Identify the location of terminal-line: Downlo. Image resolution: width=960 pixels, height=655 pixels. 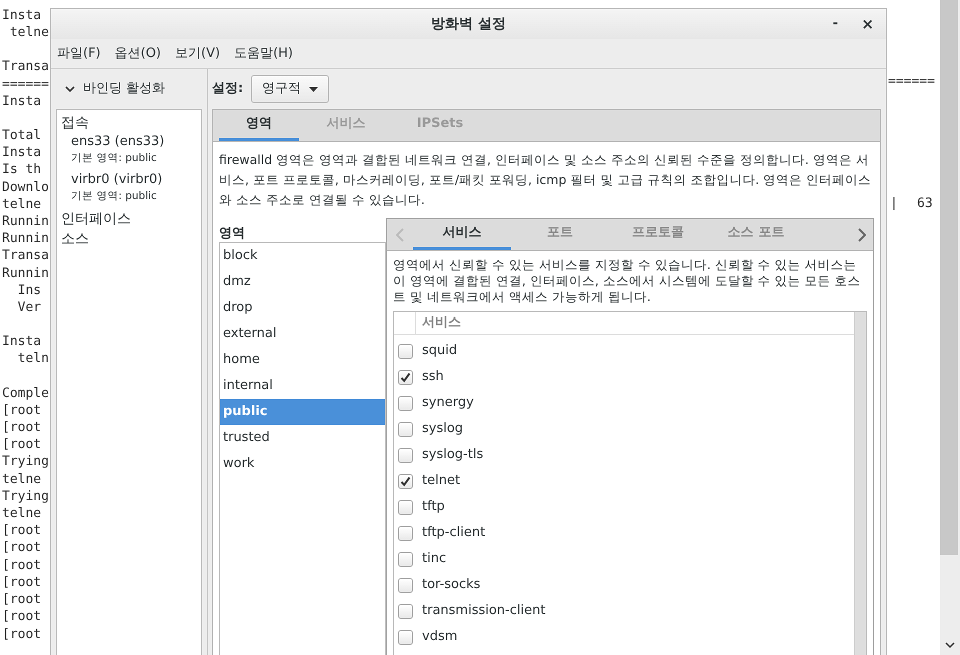
(25, 187).